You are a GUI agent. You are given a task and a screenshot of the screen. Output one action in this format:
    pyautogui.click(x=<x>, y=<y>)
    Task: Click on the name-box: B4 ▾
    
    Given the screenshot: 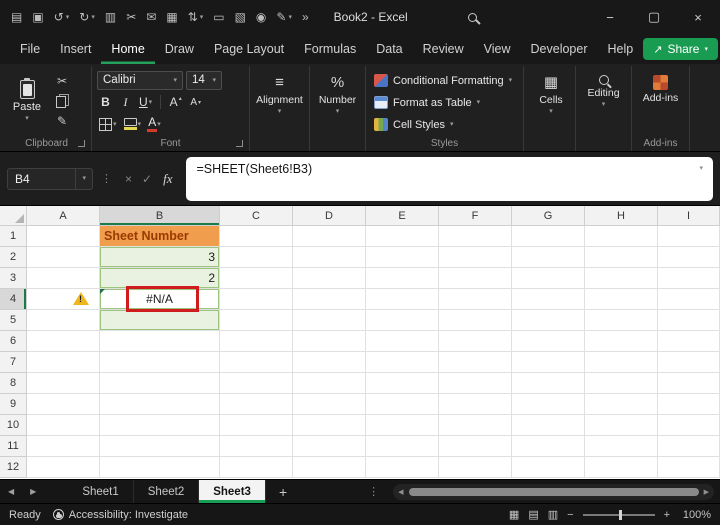 What is the action you would take?
    pyautogui.click(x=50, y=178)
    